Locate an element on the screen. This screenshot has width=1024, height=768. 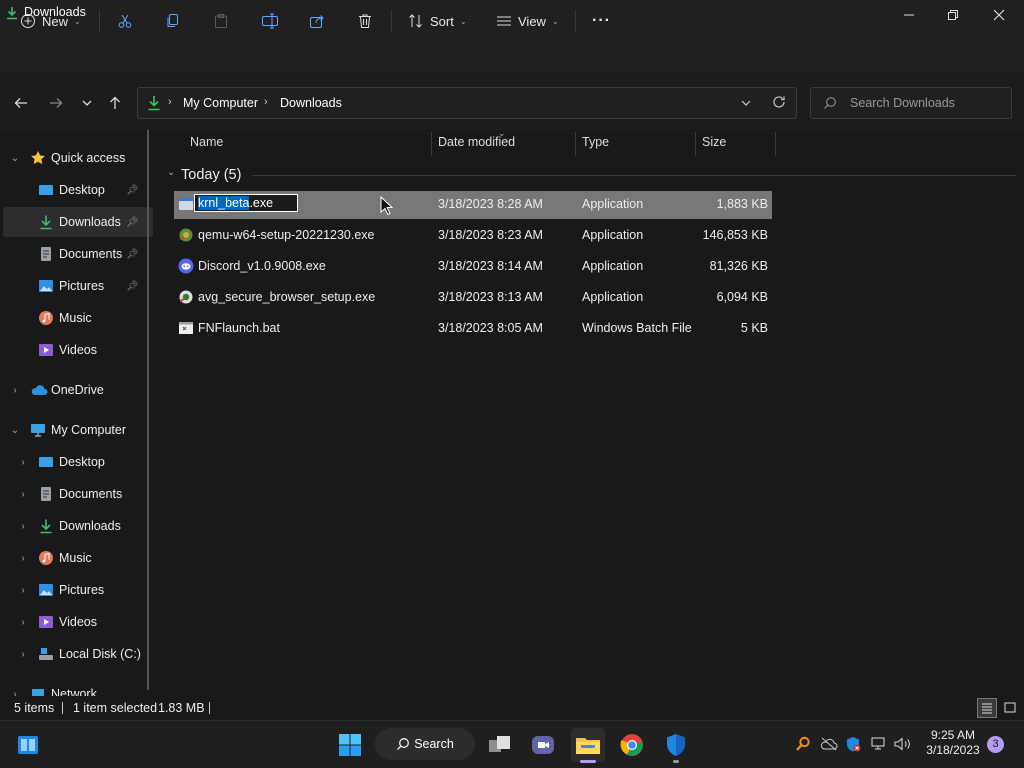
sidebar-item-pc-videos: › Videos is located at coordinates (75, 622).